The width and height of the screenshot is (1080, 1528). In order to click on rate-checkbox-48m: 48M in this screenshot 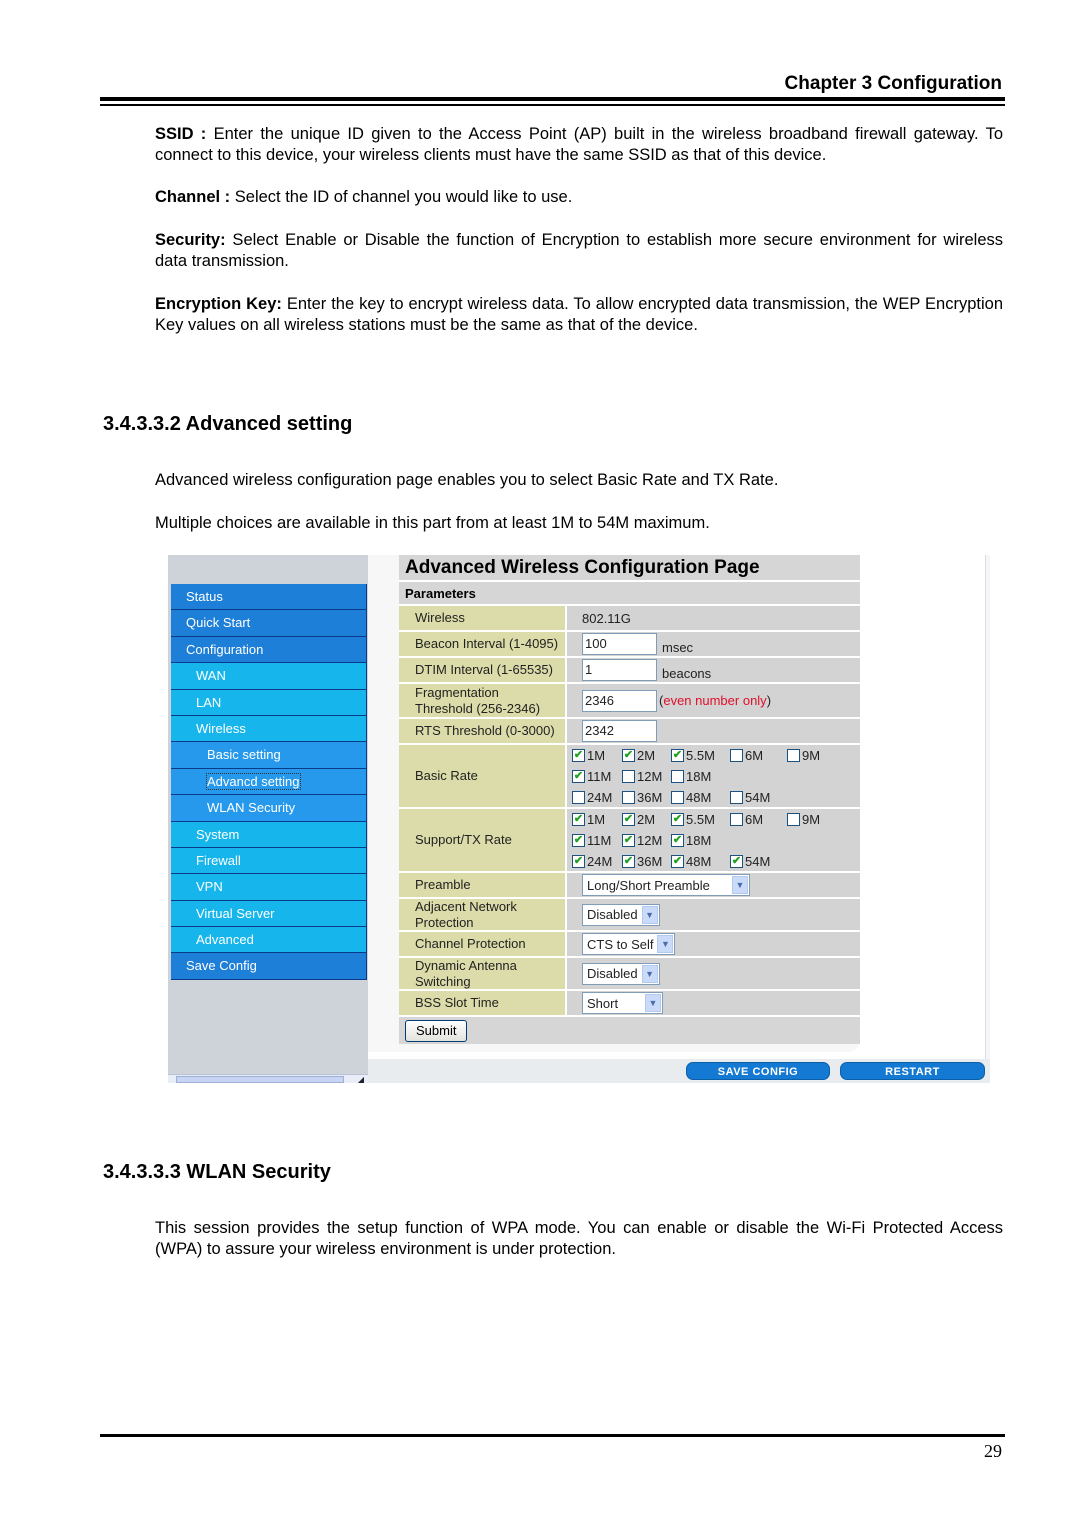, I will do `click(698, 797)`.